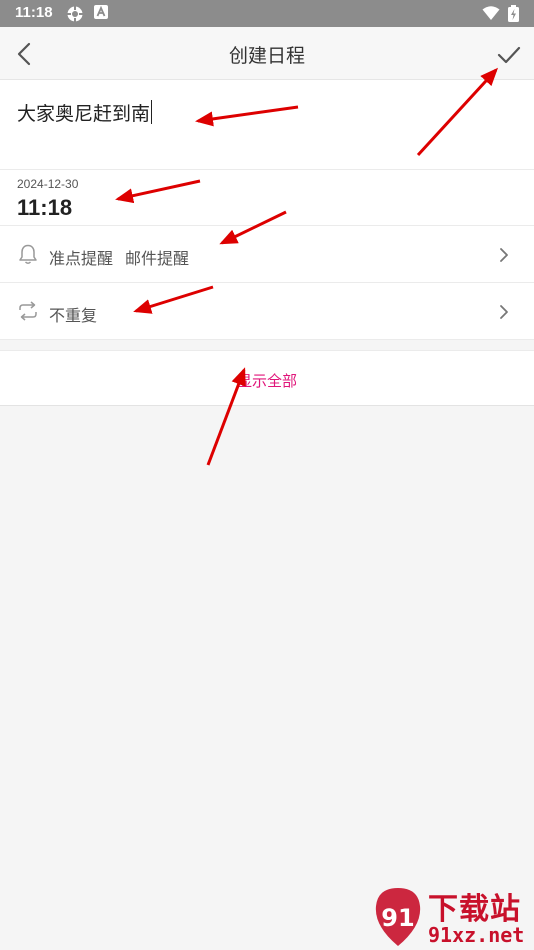  I want to click on event-title-section, so click(267, 125).